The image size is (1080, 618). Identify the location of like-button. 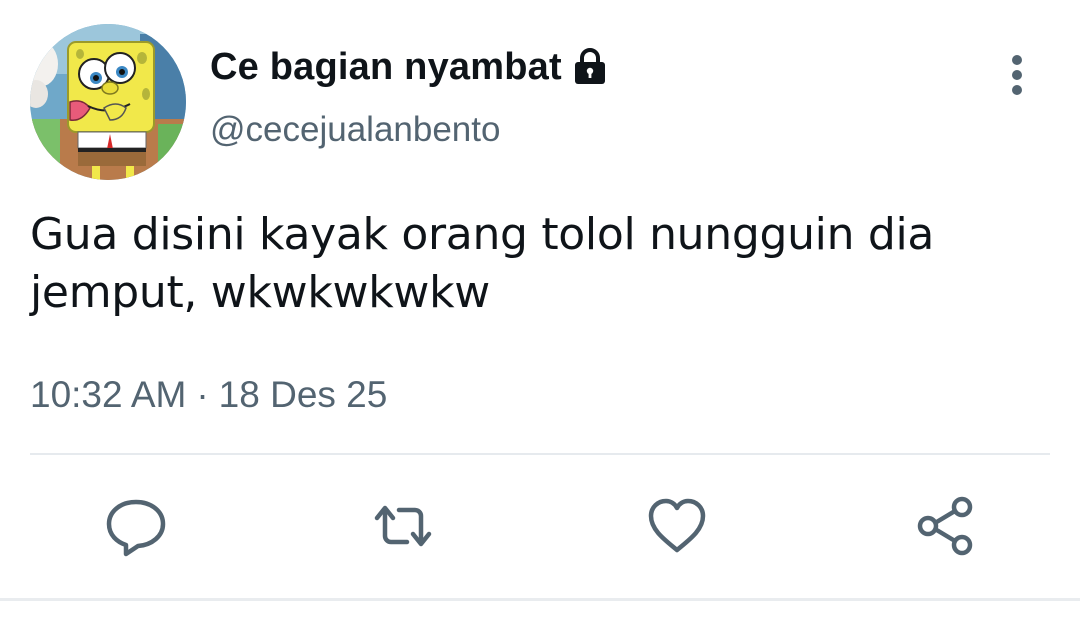
(677, 526).